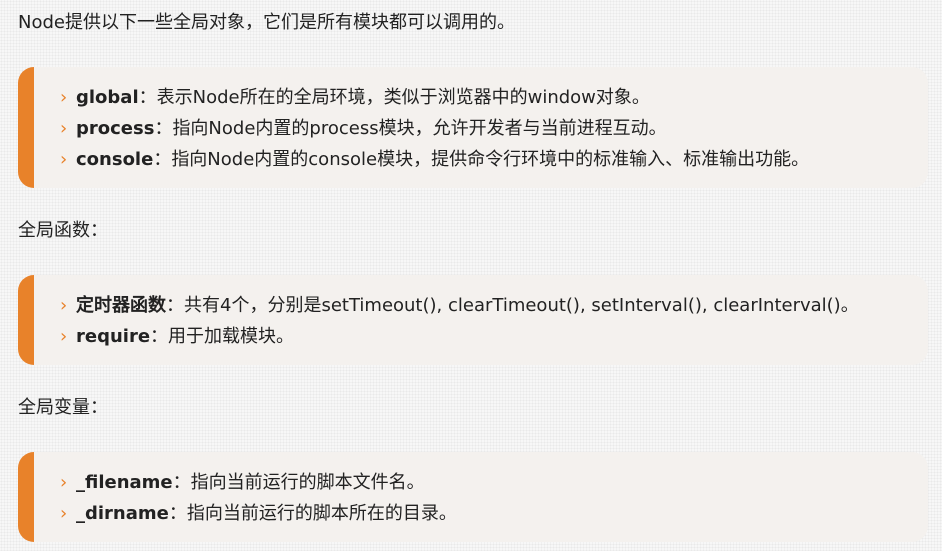 The image size is (942, 551). What do you see at coordinates (494, 336) in the screenshot?
I see `list-item-require: › require：用于加载模块。` at bounding box center [494, 336].